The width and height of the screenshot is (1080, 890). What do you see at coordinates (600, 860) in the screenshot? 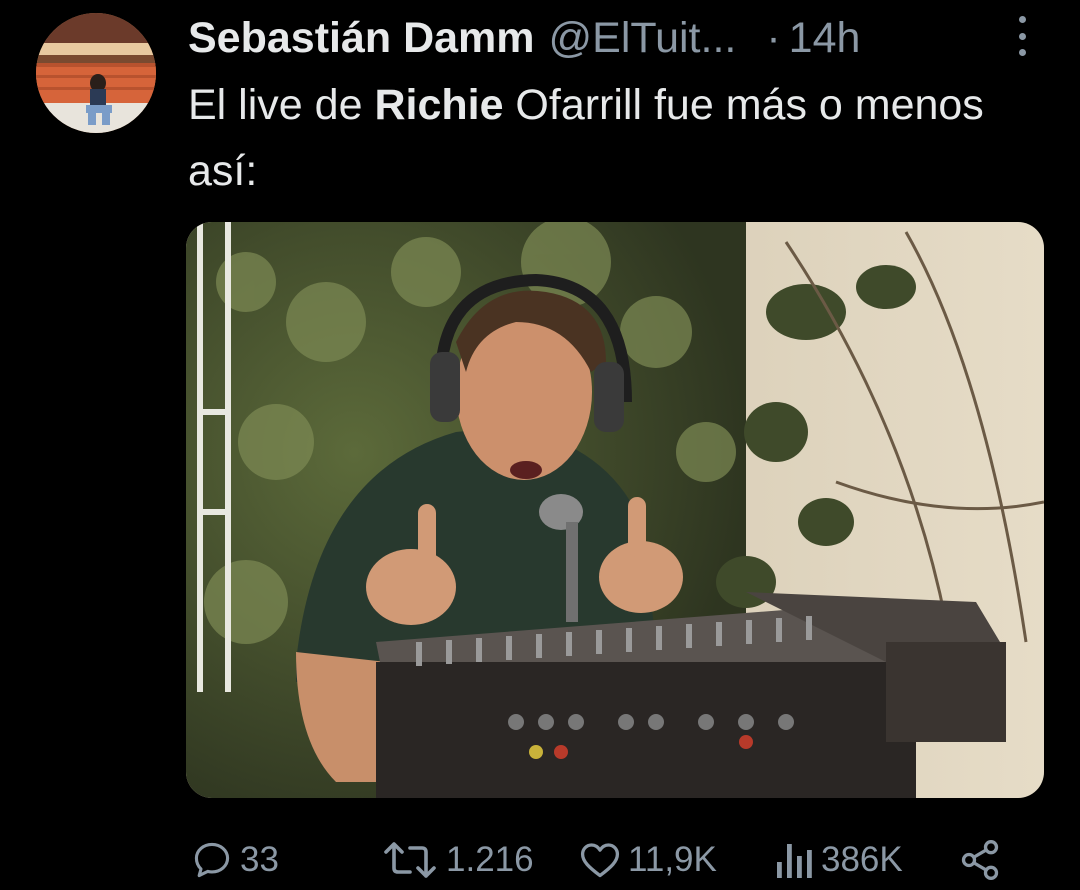
I see `heart-icon` at bounding box center [600, 860].